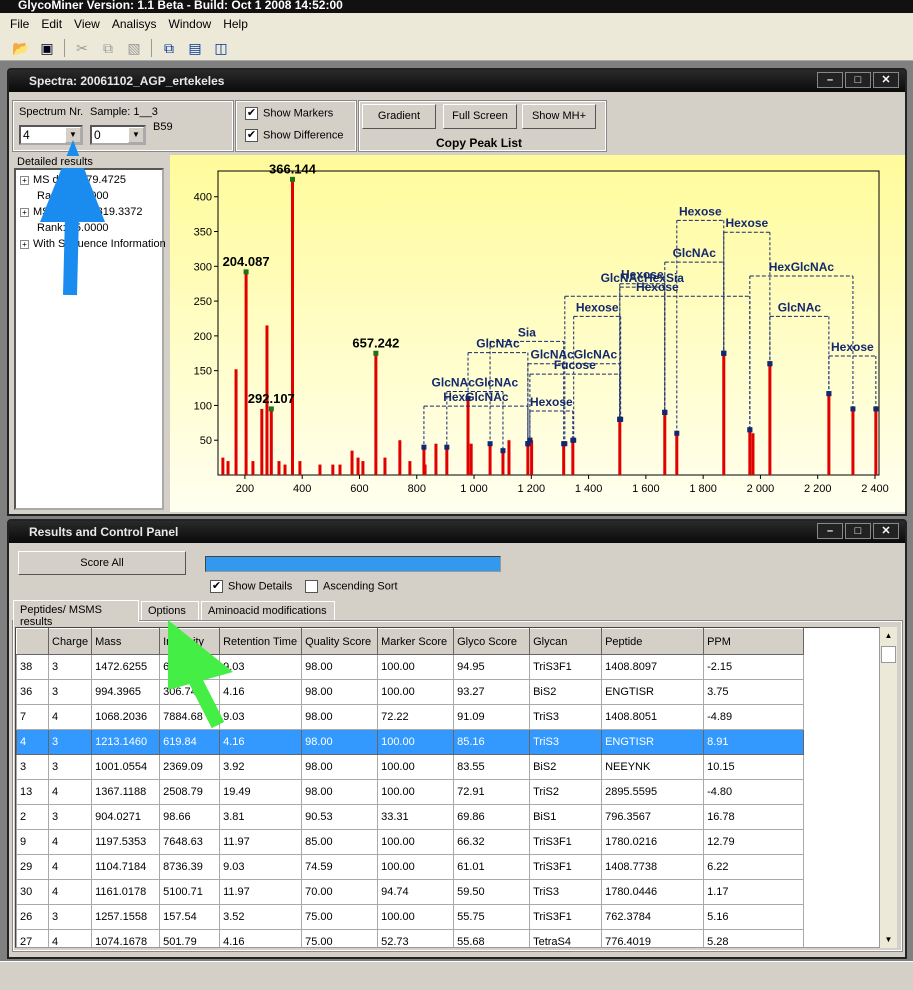 Image resolution: width=913 pixels, height=990 pixels. What do you see at coordinates (21, 48) in the screenshot?
I see `open-folder-icon: 📂` at bounding box center [21, 48].